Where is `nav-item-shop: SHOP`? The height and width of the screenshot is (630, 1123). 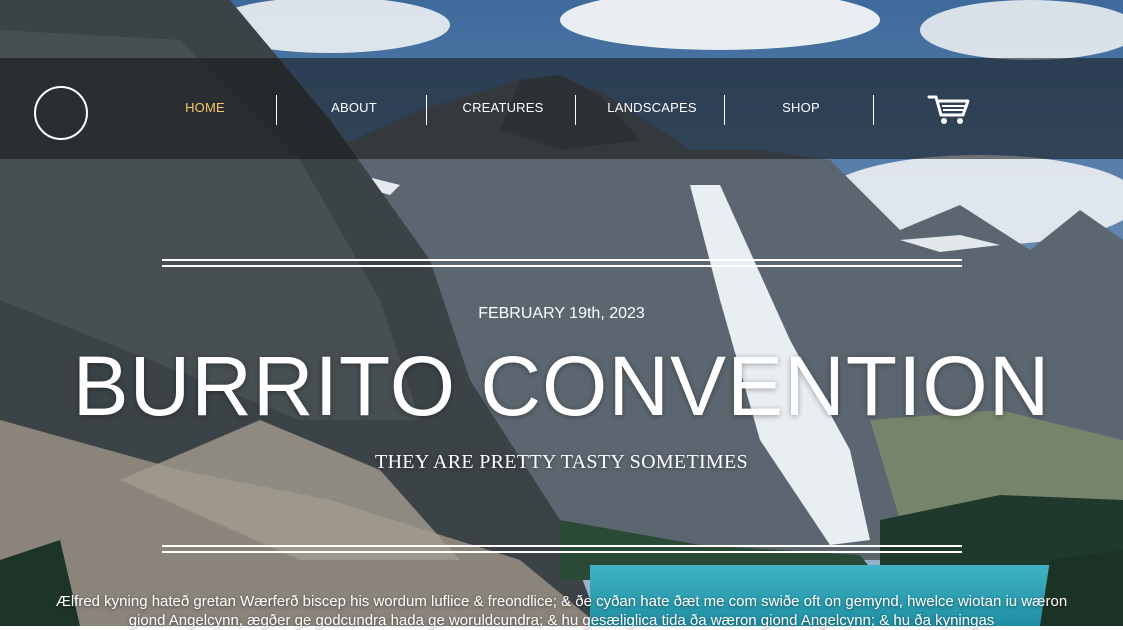 nav-item-shop: SHOP is located at coordinates (801, 110).